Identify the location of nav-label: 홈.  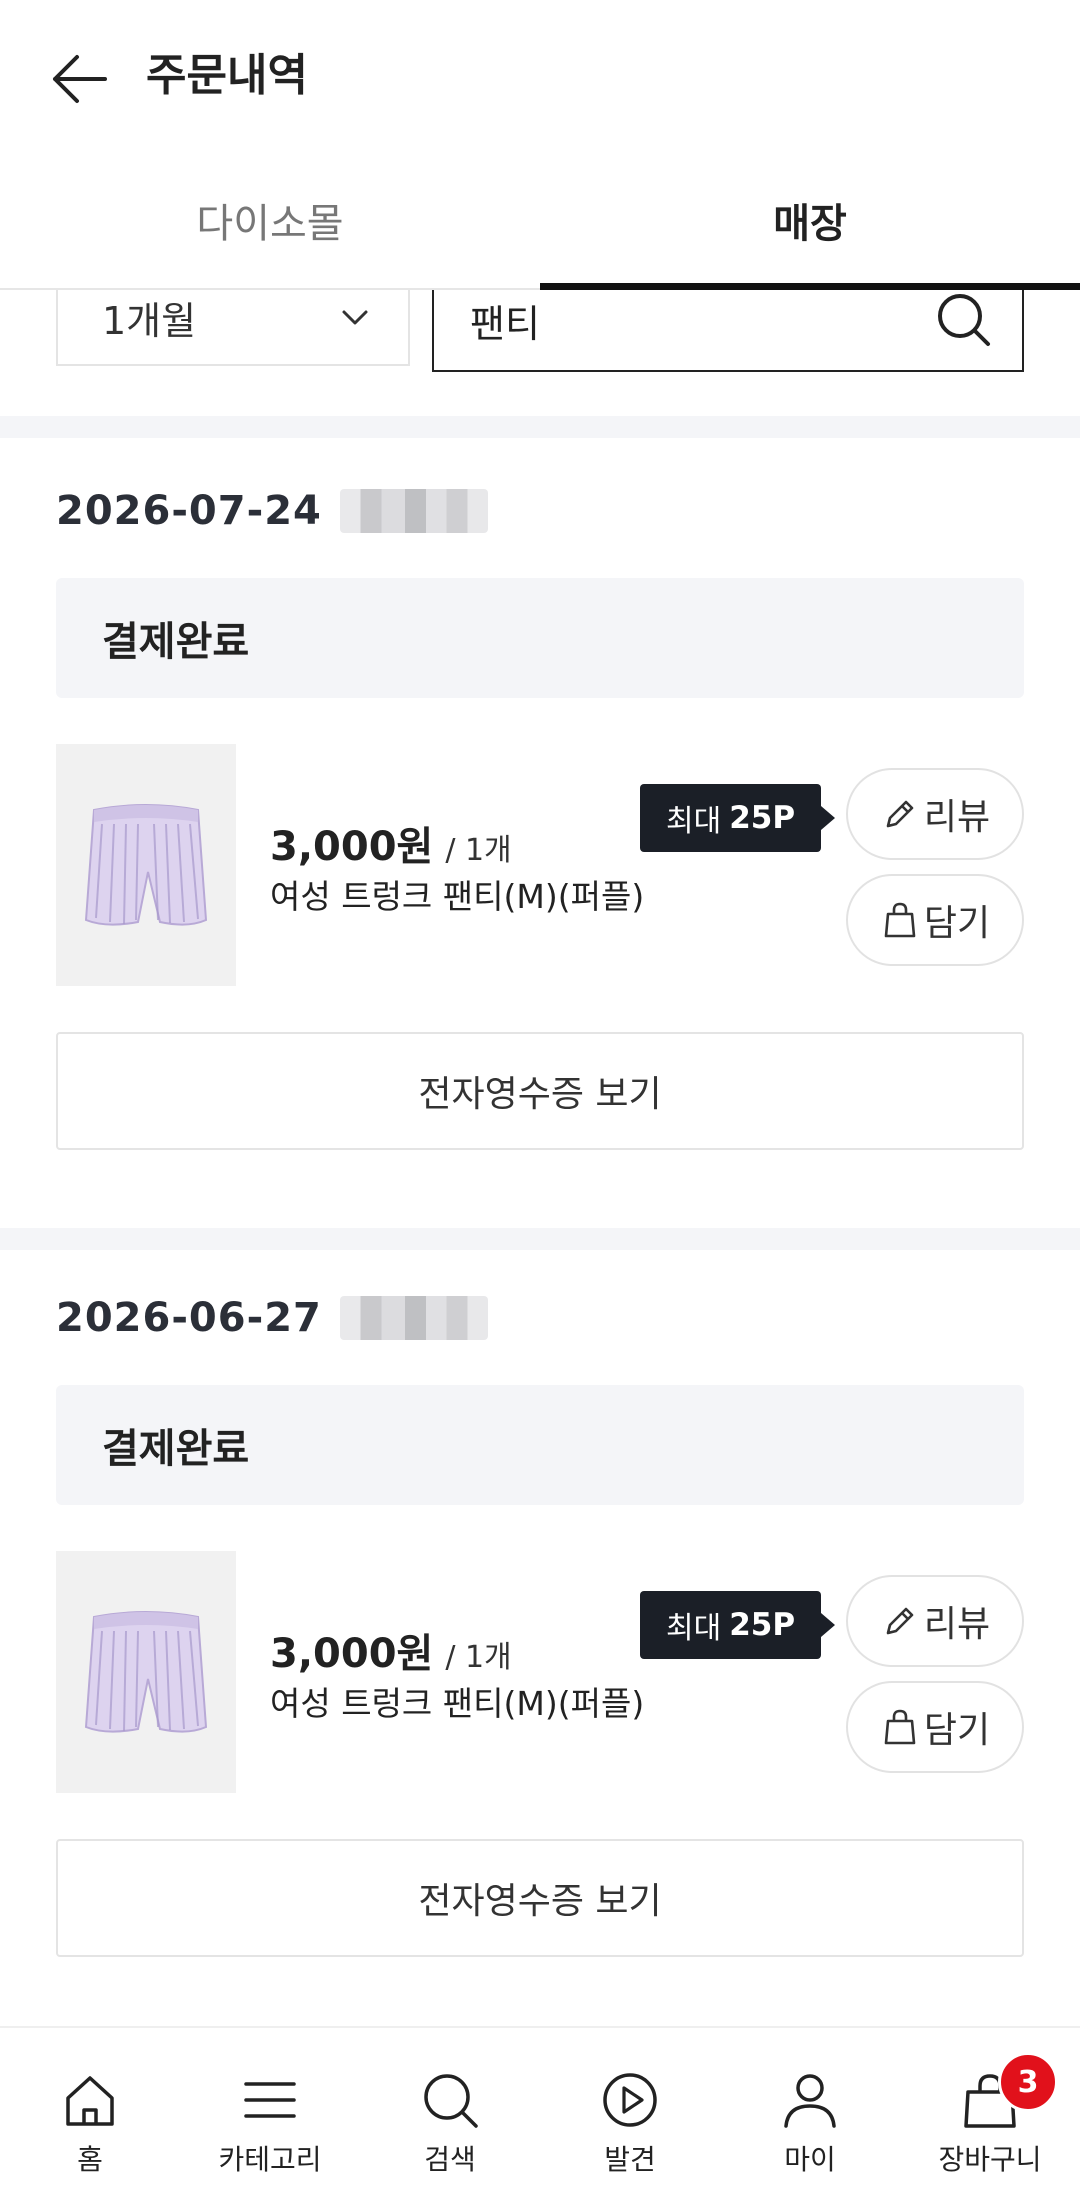
(90, 2159).